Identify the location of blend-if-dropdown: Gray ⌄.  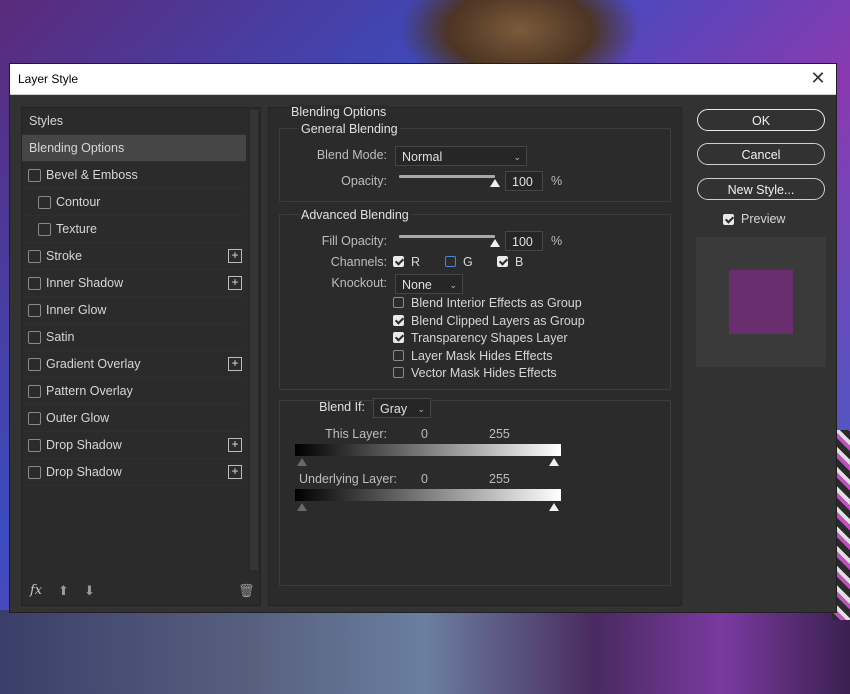
(402, 408).